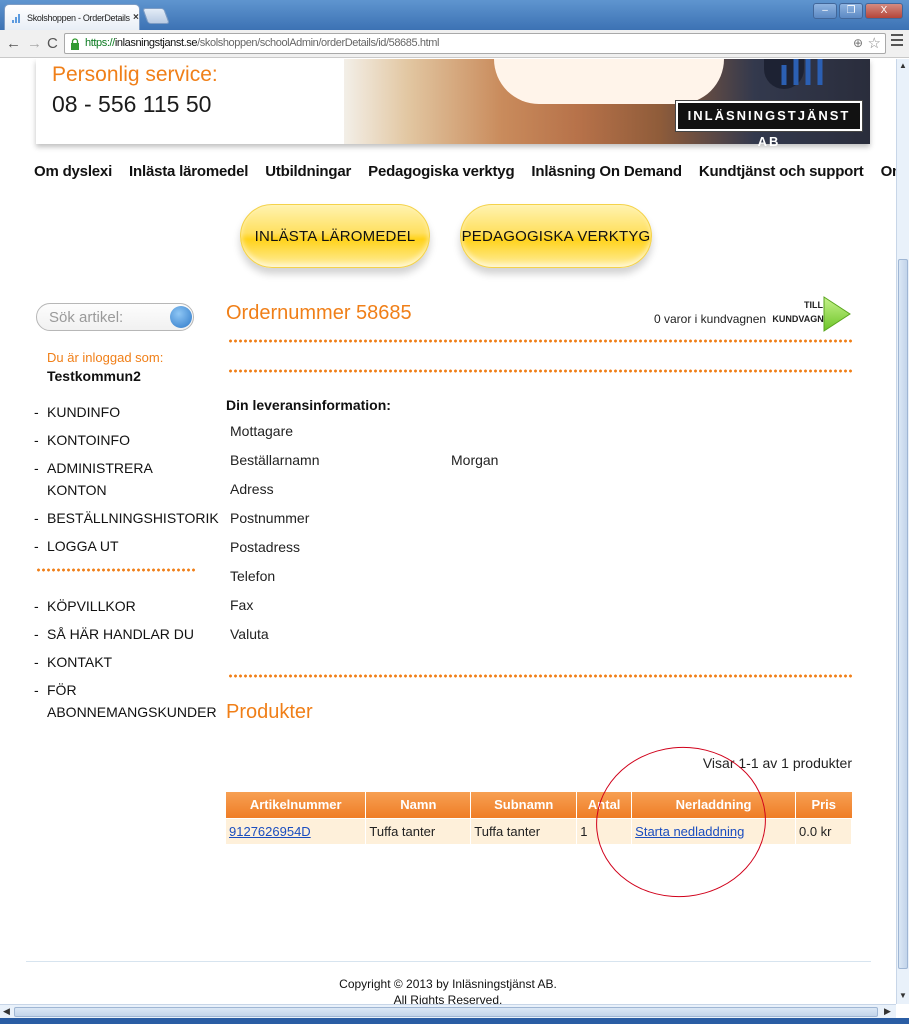 The image size is (909, 1024). I want to click on nav-om-dyslexi: Om dyslexi, so click(73, 171).